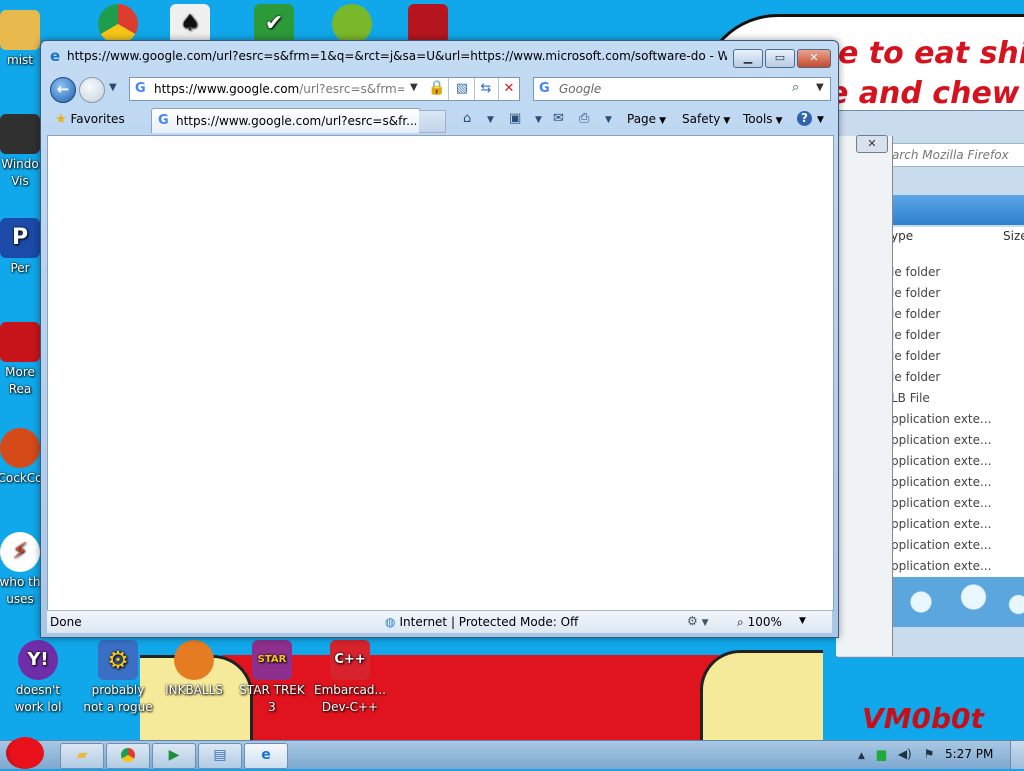  I want to click on explorer-toolbar-band, so click(957, 210).